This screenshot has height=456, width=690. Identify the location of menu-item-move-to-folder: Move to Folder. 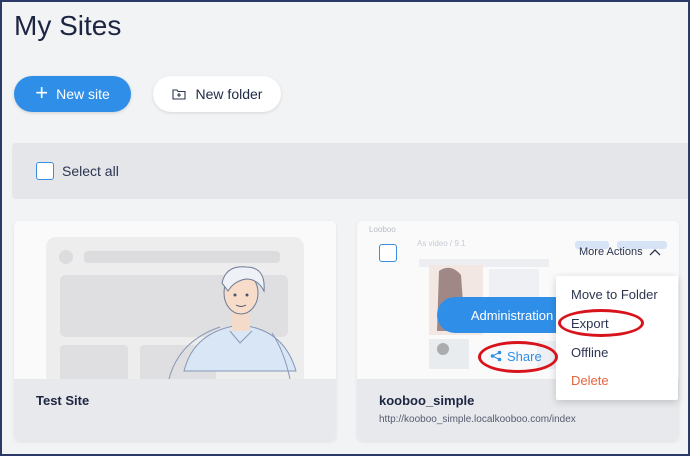
(614, 294).